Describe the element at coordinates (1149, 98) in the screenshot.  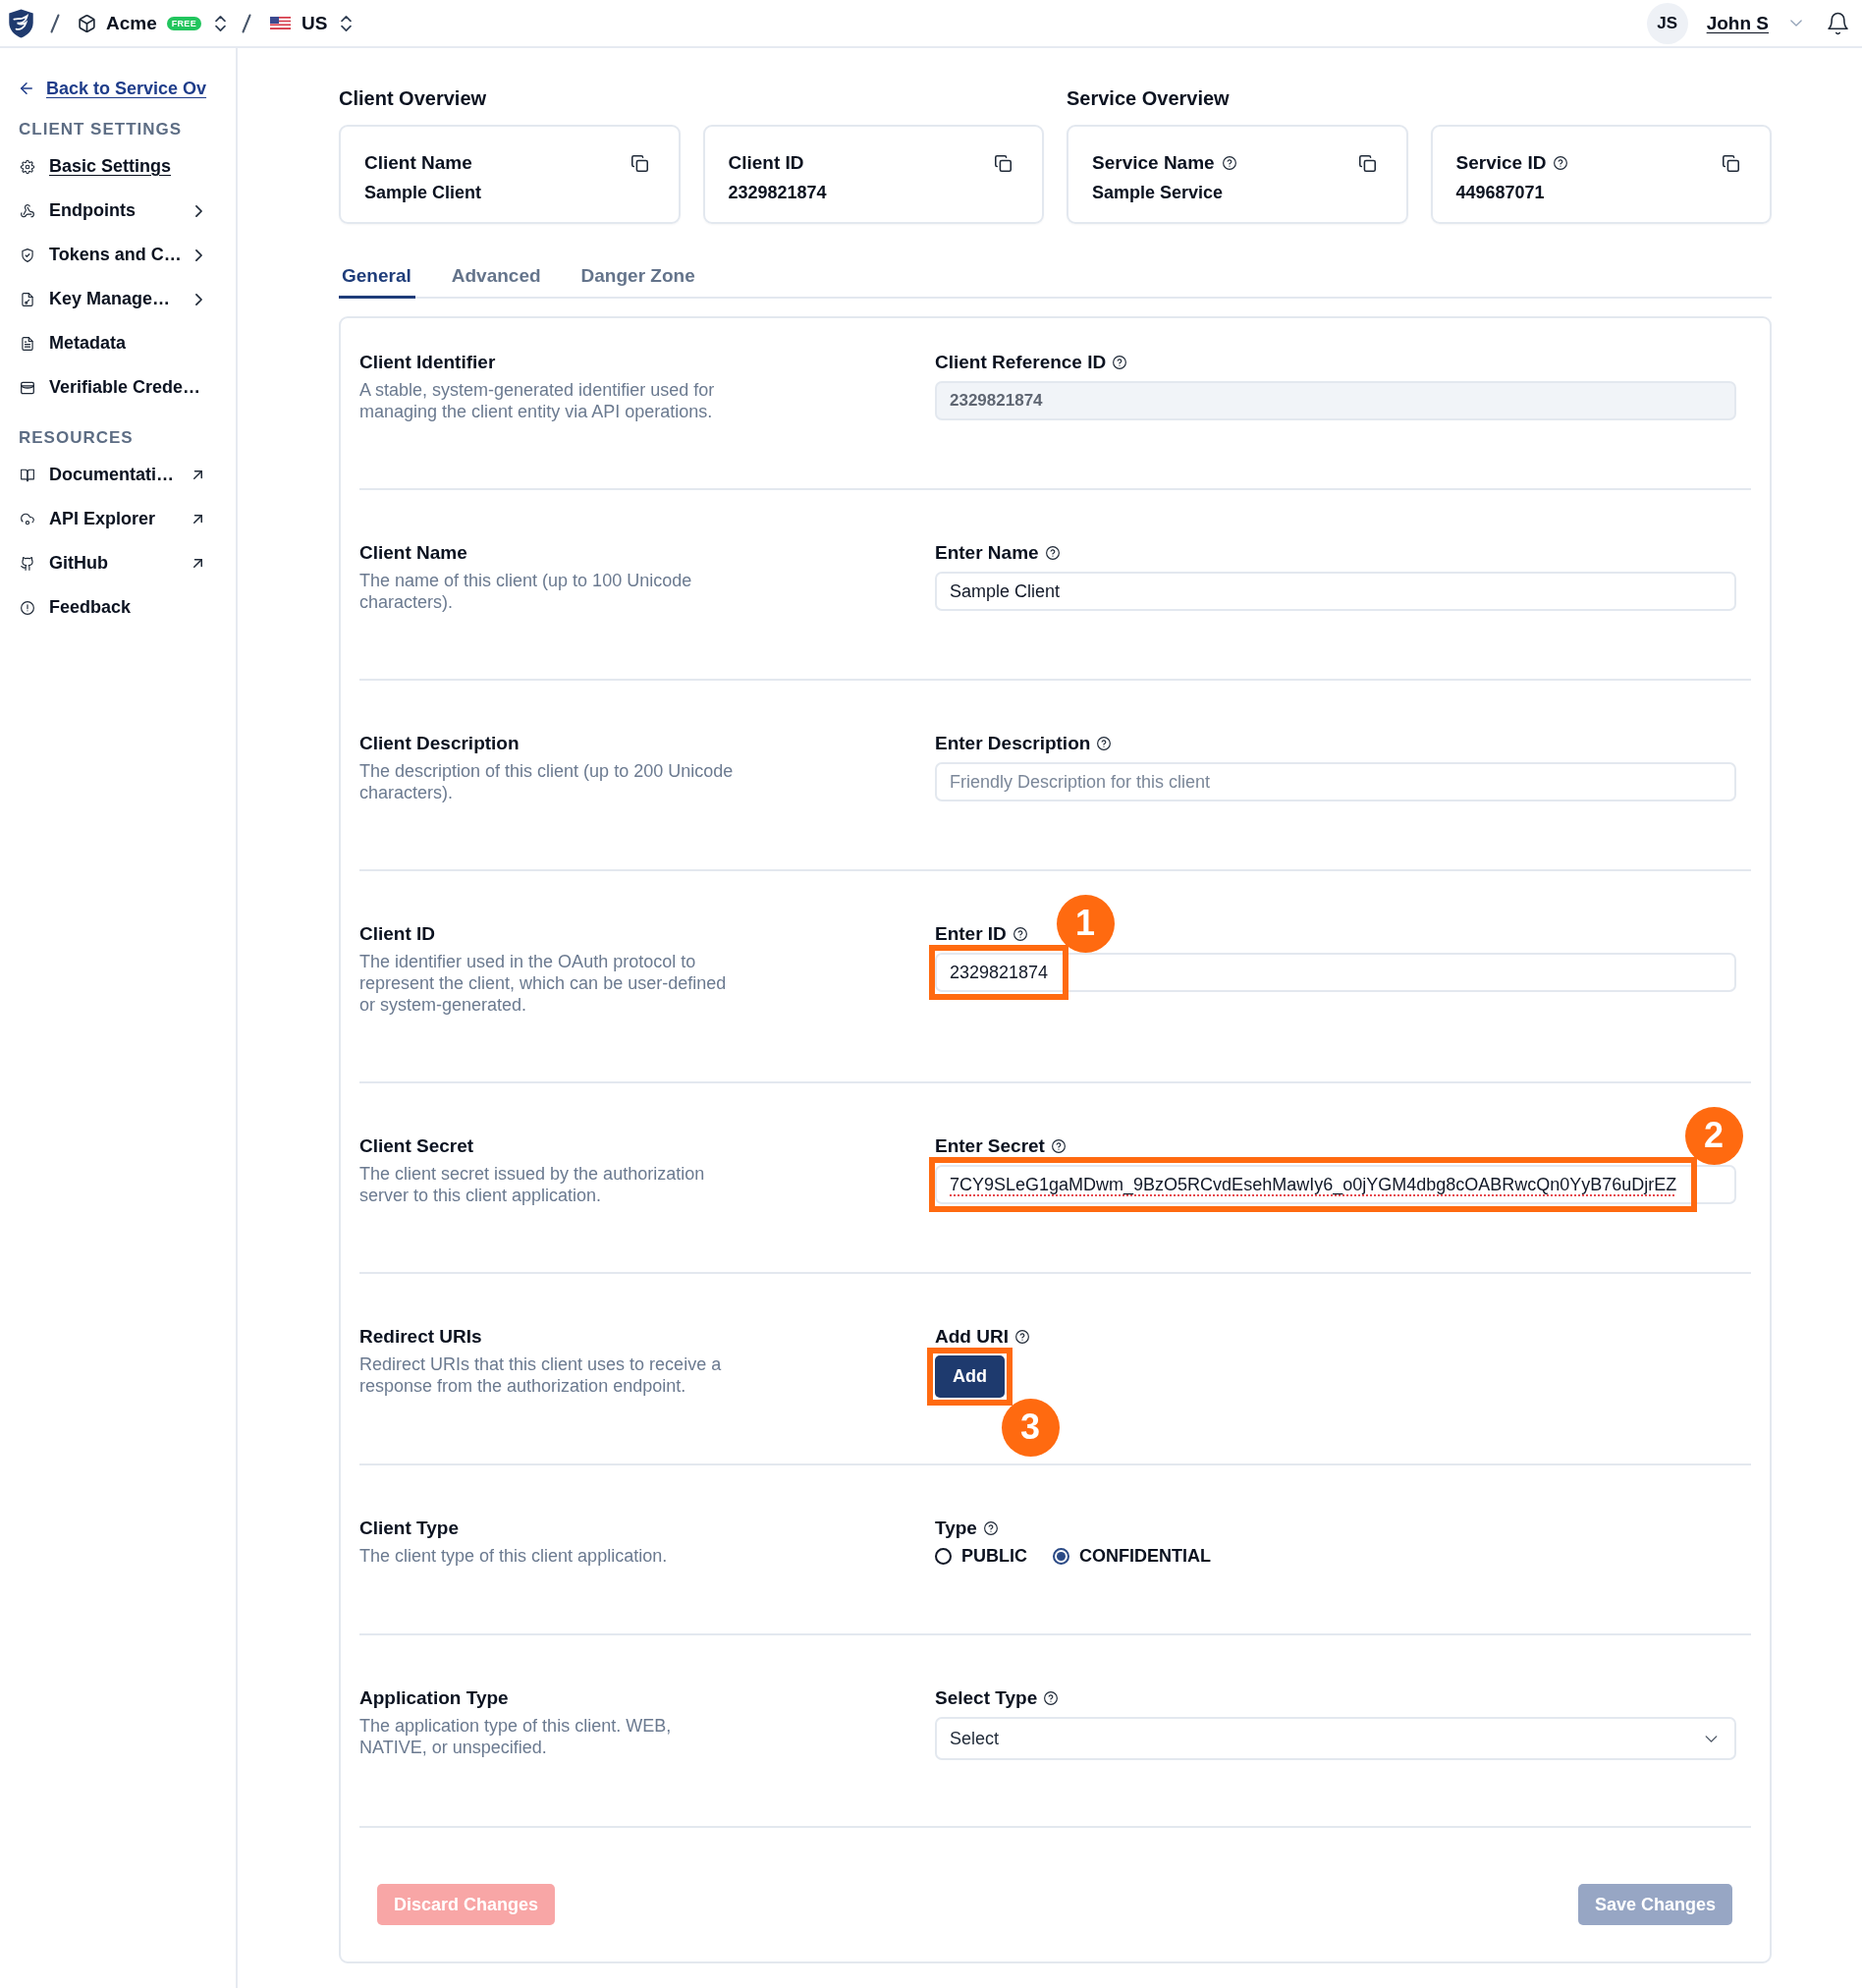
I see `overview-heading: Service Overview` at that location.